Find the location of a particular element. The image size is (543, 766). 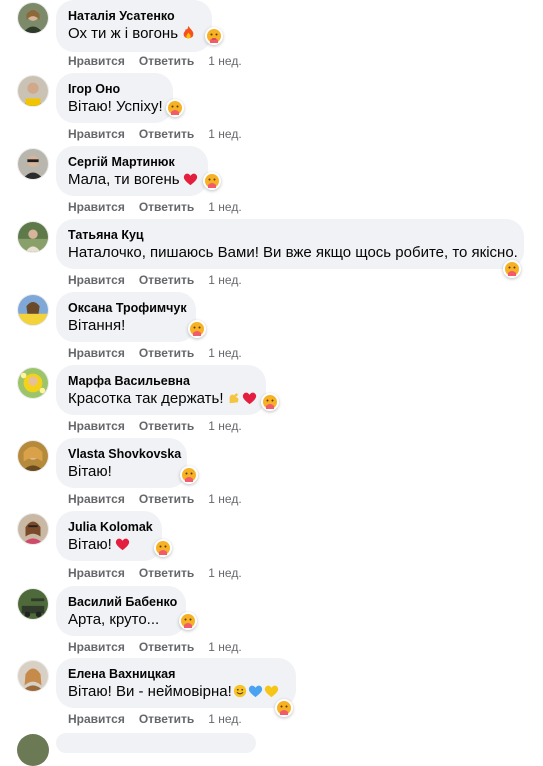

comment-bubble: Марфа Васильевна Красотка так держать! is located at coordinates (161, 390).